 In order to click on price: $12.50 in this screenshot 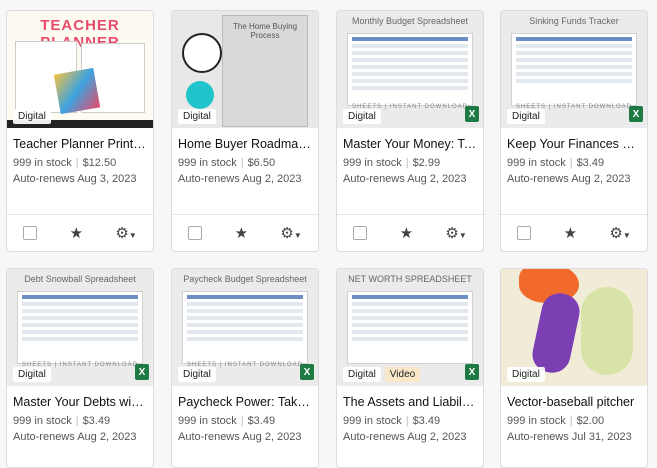, I will do `click(99, 163)`.